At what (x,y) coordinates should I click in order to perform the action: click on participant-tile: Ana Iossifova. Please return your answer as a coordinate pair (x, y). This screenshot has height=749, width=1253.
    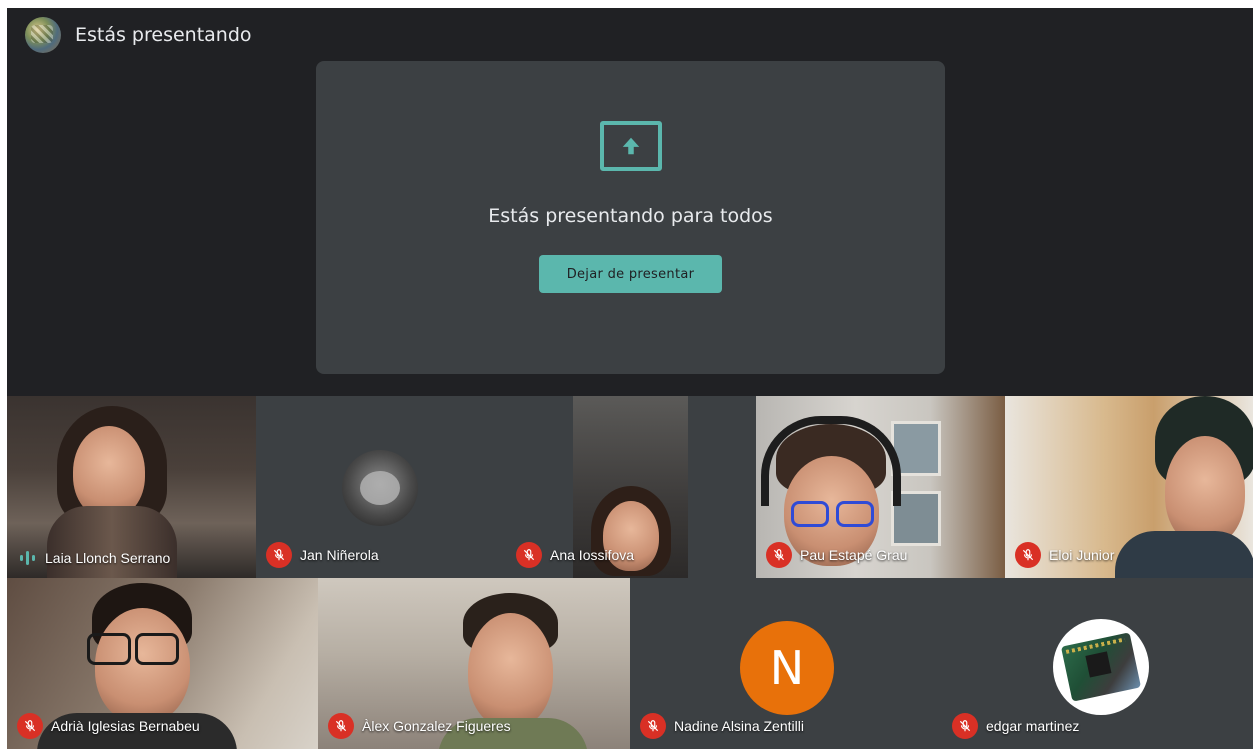
    Looking at the image, I should click on (631, 487).